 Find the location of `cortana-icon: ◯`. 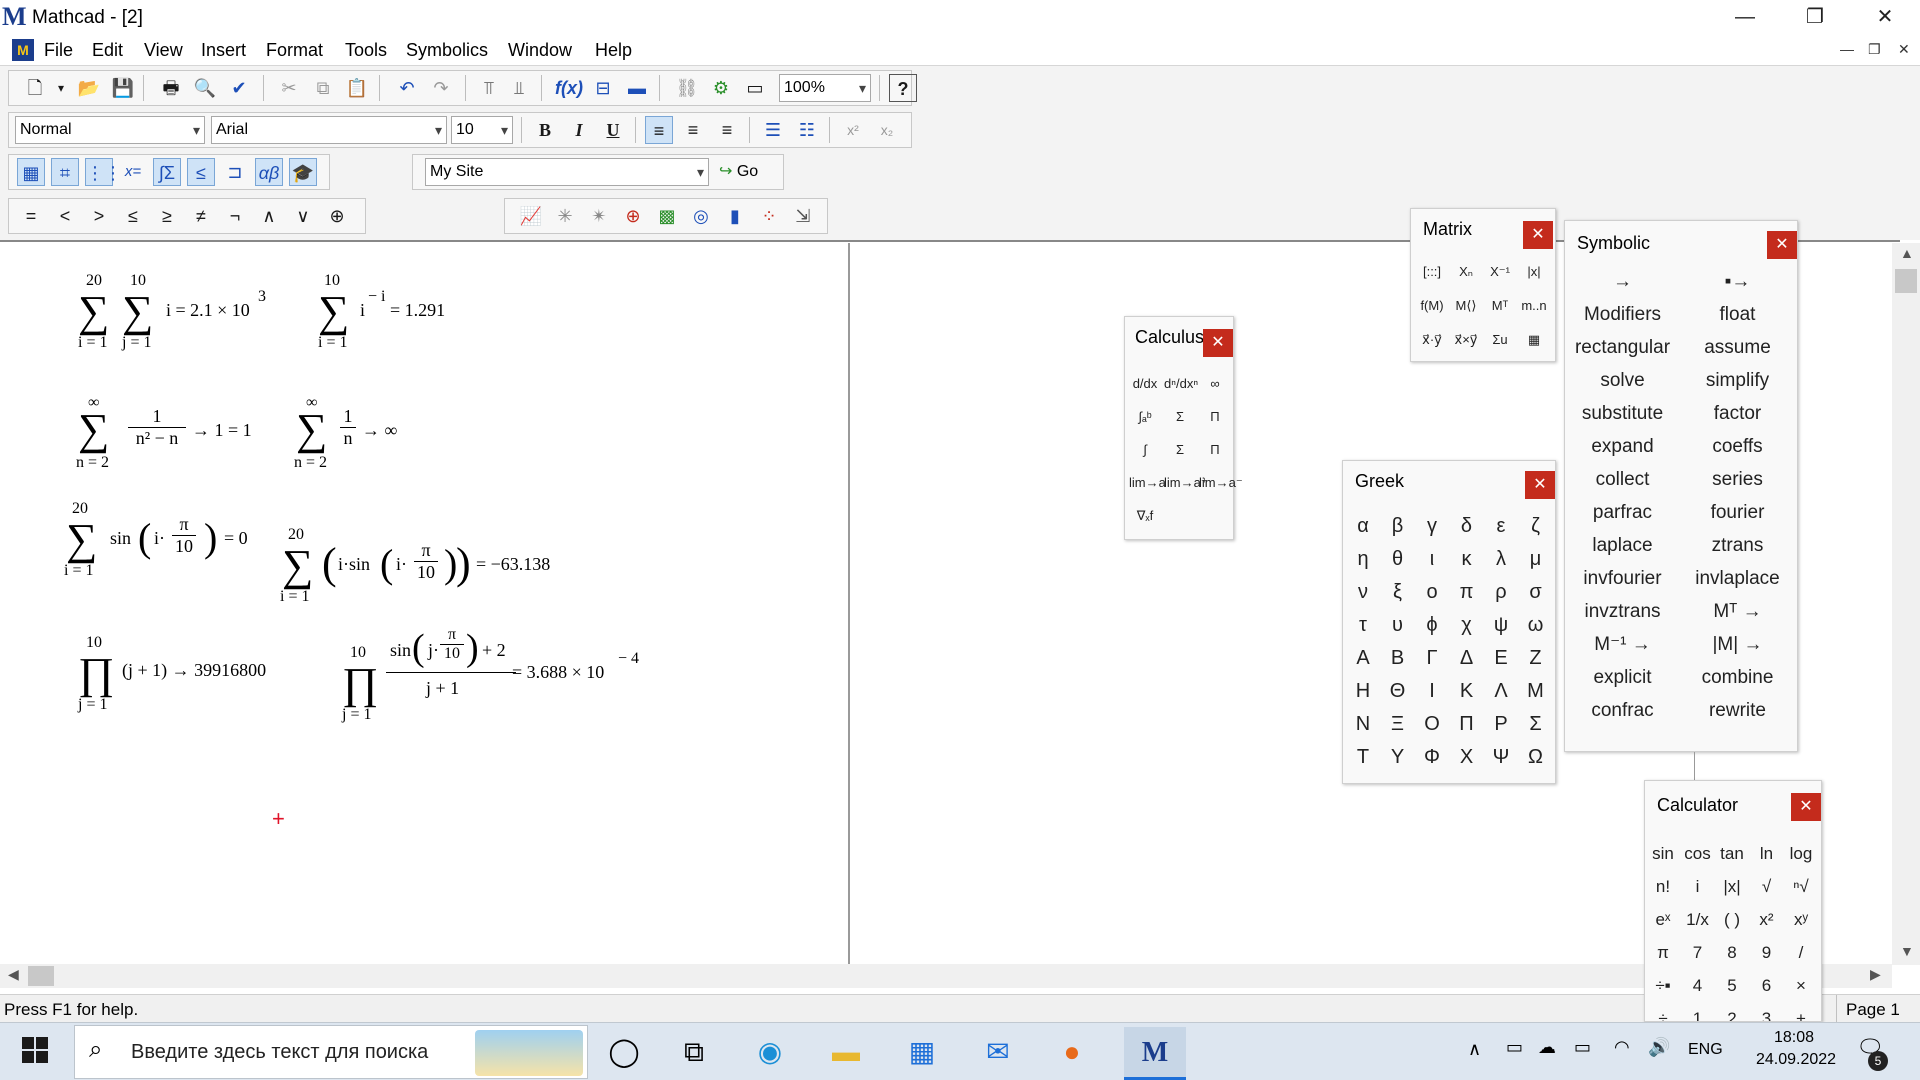

cortana-icon: ◯ is located at coordinates (624, 1052).